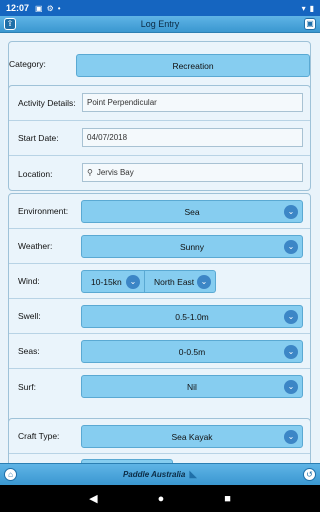 Image resolution: width=320 pixels, height=512 pixels. I want to click on environment-select: Sea ⌄, so click(192, 211).